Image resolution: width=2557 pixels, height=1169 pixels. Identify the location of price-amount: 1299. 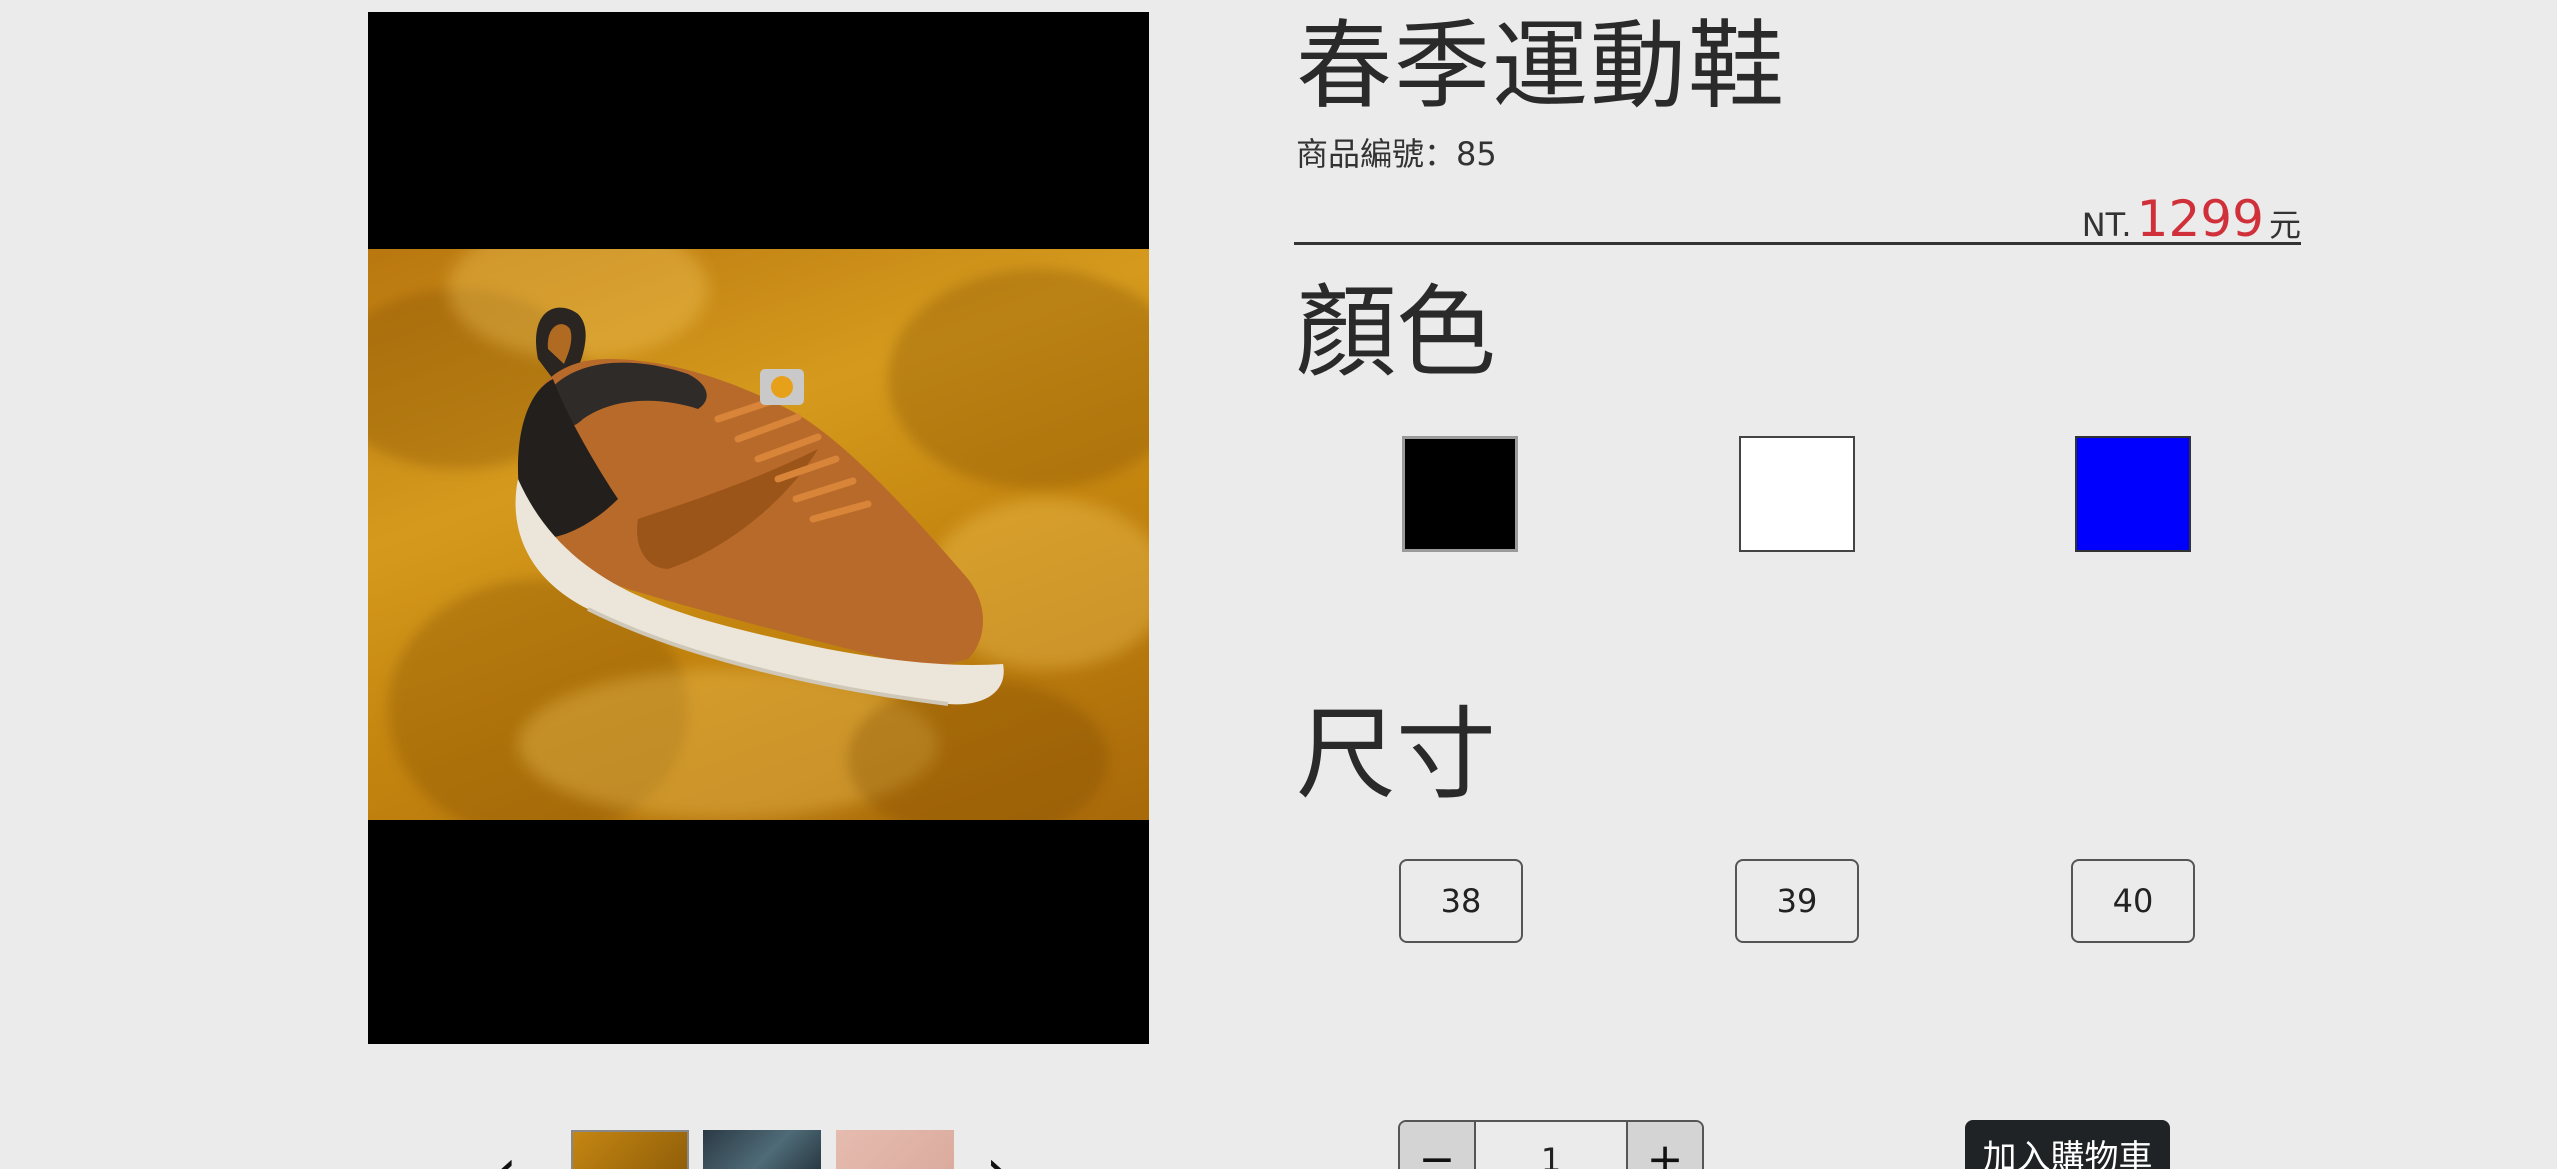
(2200, 219).